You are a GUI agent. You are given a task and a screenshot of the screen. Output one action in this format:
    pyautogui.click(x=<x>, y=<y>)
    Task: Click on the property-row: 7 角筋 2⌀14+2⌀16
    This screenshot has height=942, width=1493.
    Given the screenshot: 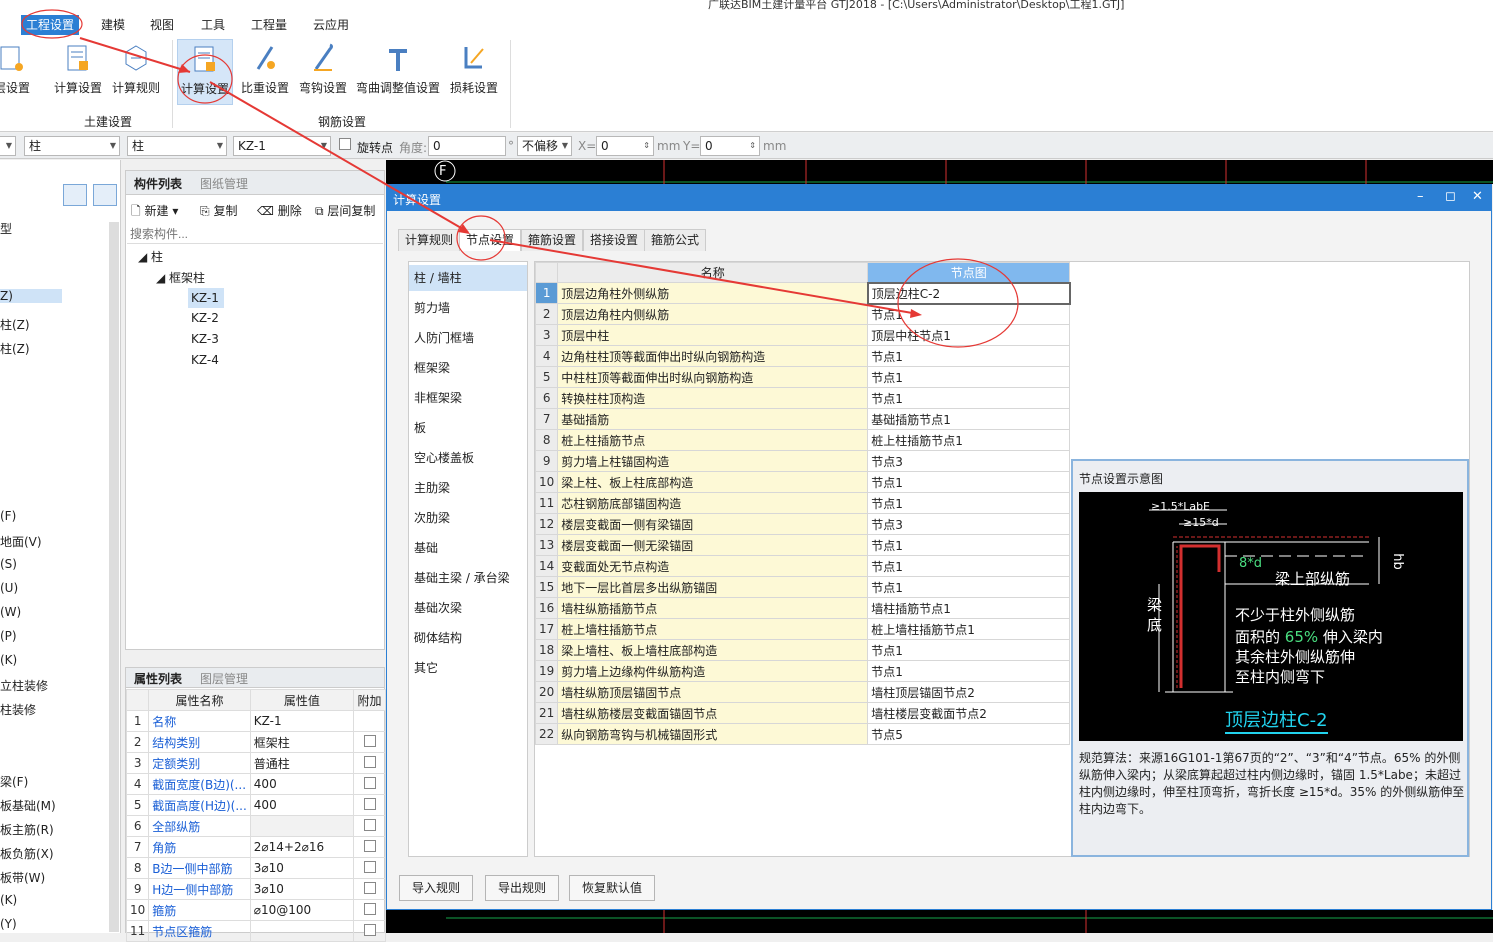 What is the action you would take?
    pyautogui.click(x=255, y=847)
    